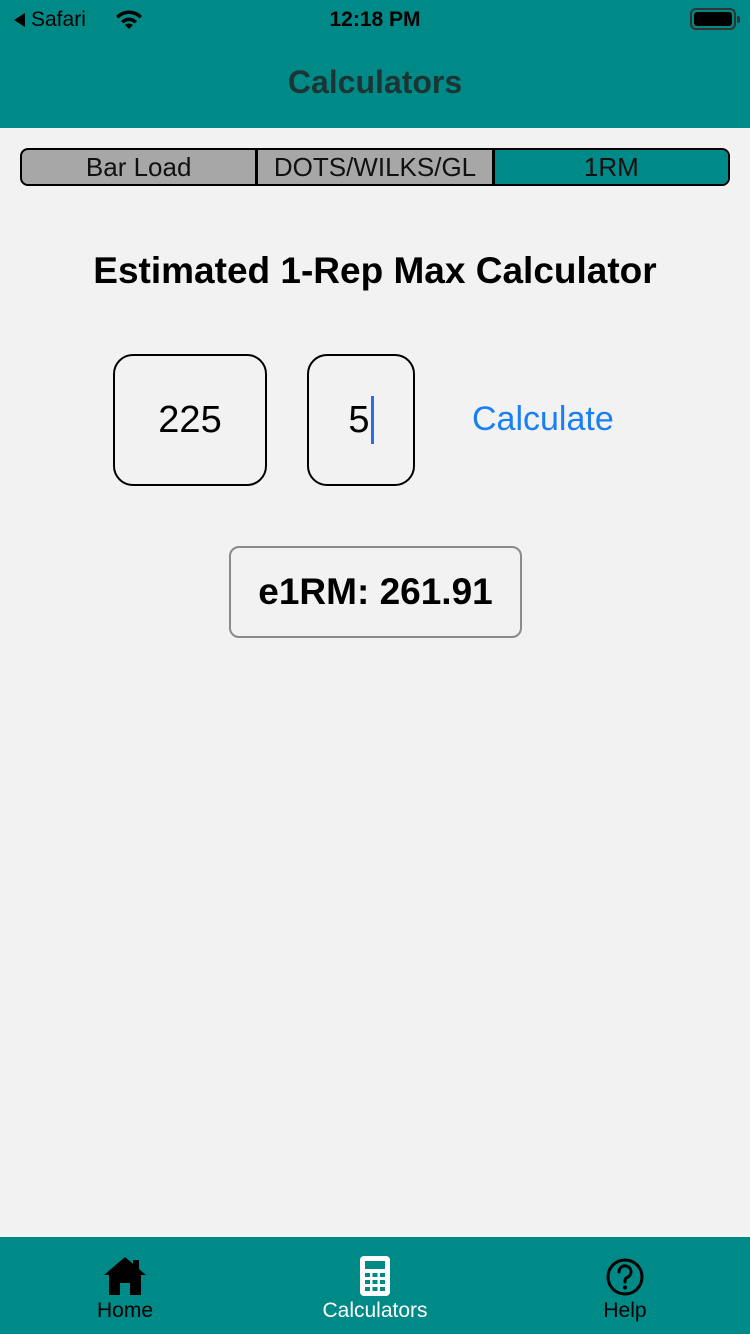  I want to click on tab-label: Calculators, so click(375, 1310).